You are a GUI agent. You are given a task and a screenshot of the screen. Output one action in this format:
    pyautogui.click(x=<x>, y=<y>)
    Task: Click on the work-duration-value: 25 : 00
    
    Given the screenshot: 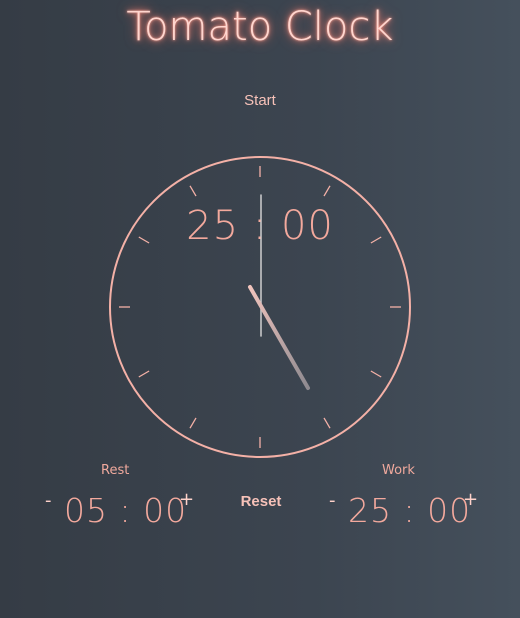 What is the action you would take?
    pyautogui.click(x=410, y=510)
    